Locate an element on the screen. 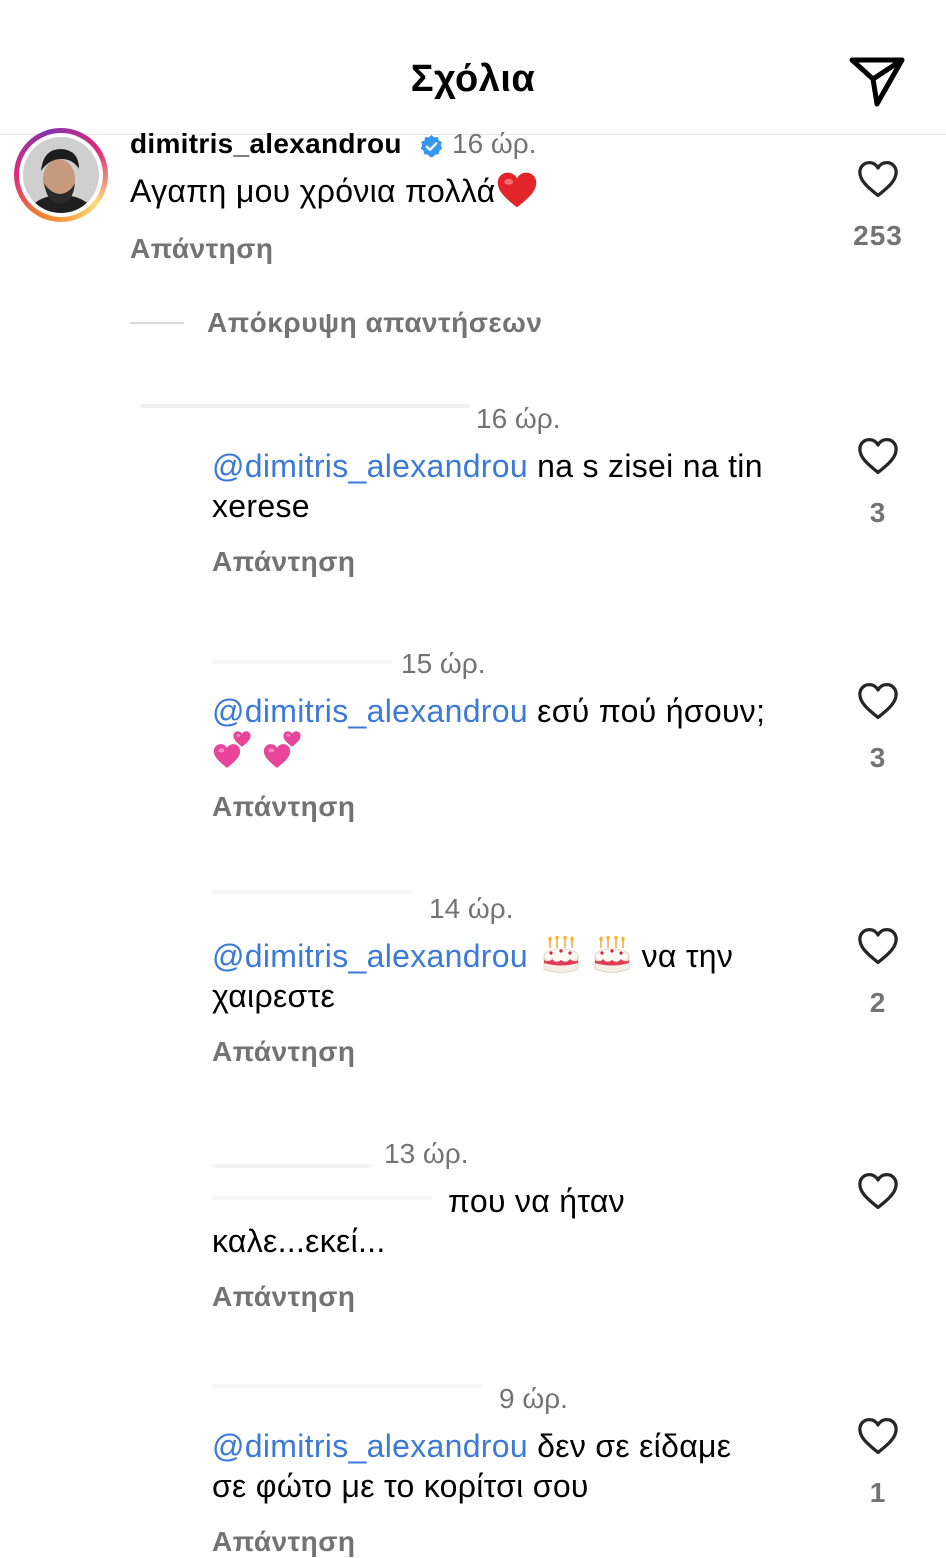 The height and width of the screenshot is (1558, 946). reply-timestamp: 15 ώρ. is located at coordinates (443, 663).